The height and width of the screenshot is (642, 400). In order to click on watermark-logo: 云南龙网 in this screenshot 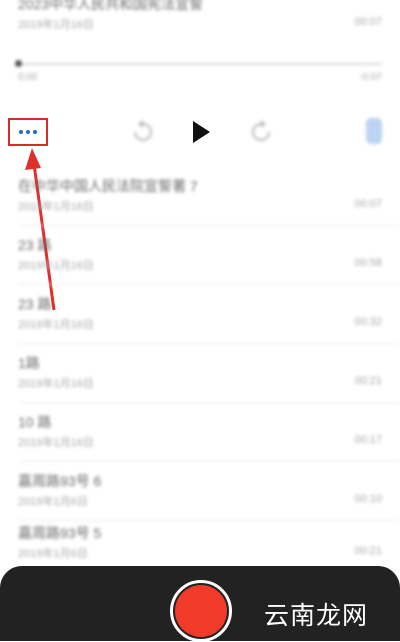, I will do `click(316, 616)`.